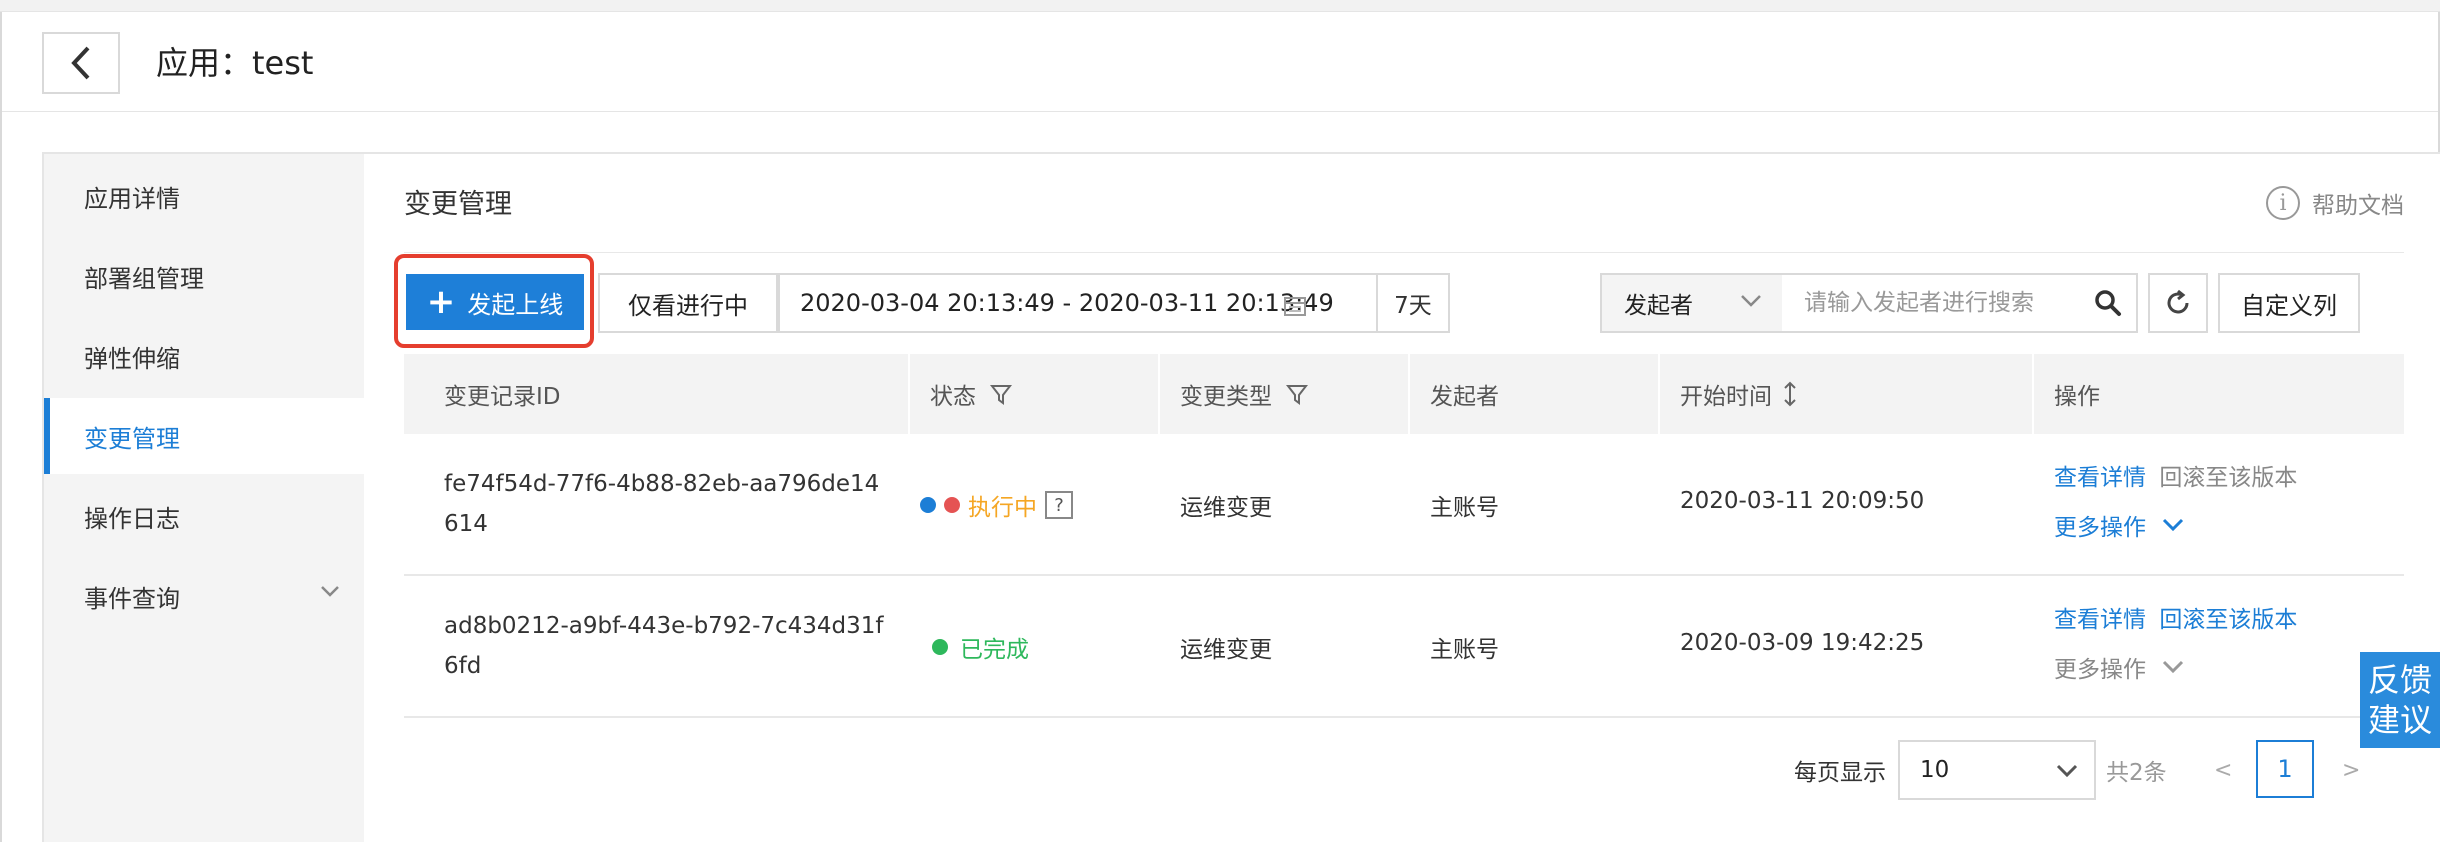  I want to click on sidebar-item-label: 应用详情, so click(132, 198).